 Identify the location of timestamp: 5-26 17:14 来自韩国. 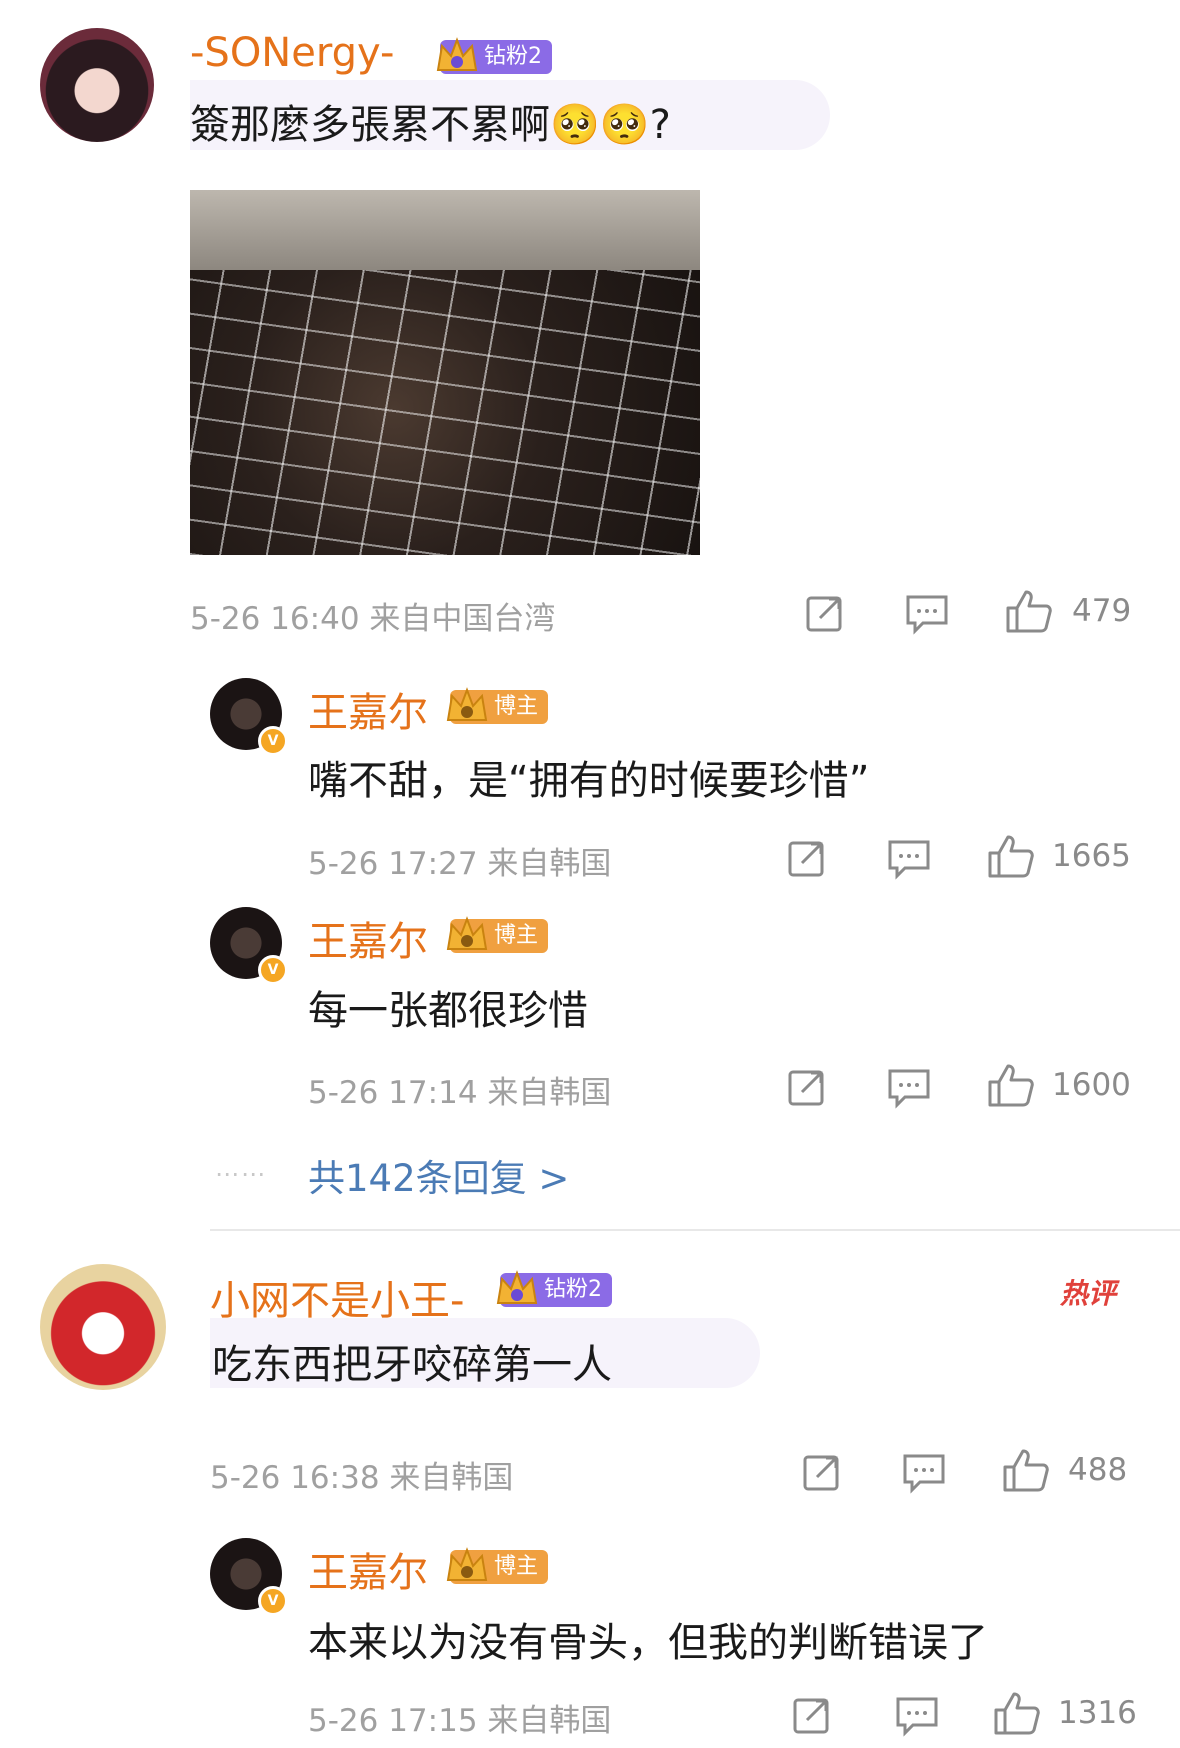
(460, 1093).